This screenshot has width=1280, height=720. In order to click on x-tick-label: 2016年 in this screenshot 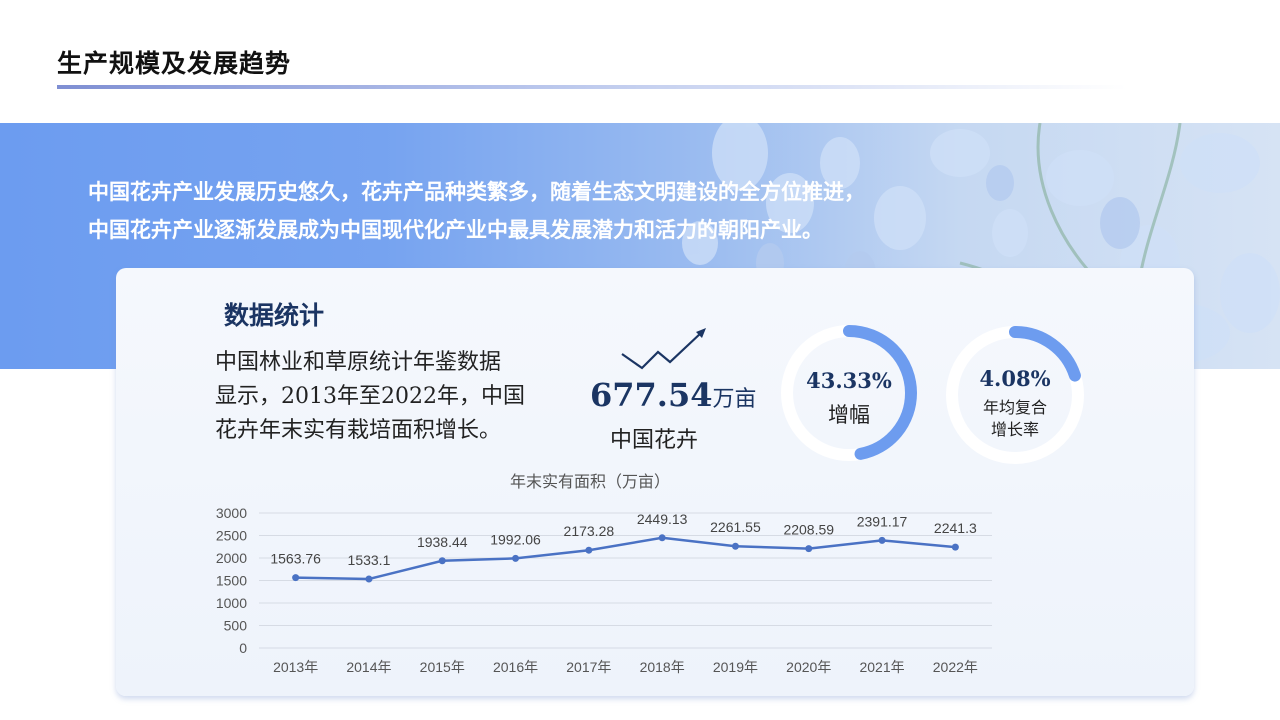, I will do `click(515, 667)`.